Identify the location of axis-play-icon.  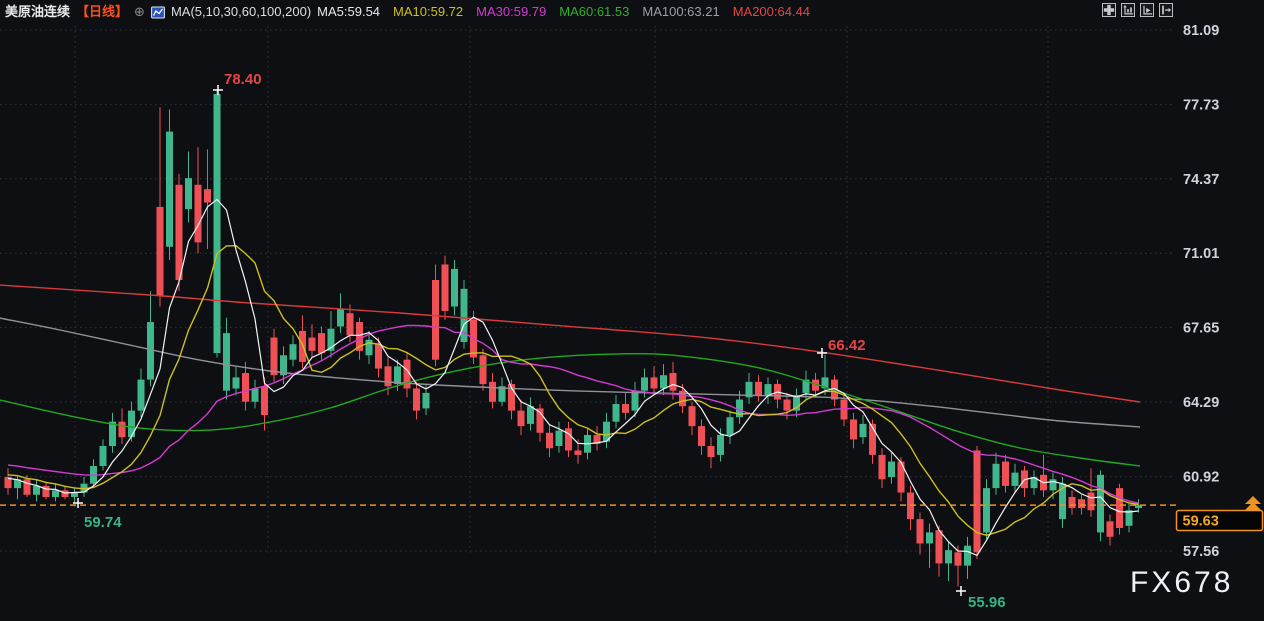
(1147, 10).